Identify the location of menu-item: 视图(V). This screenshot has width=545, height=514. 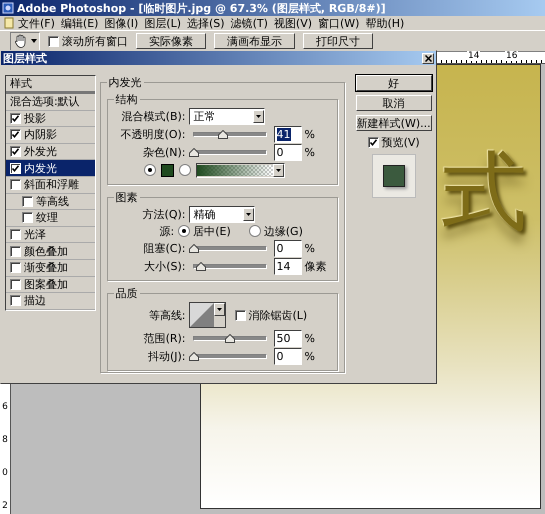
(293, 23).